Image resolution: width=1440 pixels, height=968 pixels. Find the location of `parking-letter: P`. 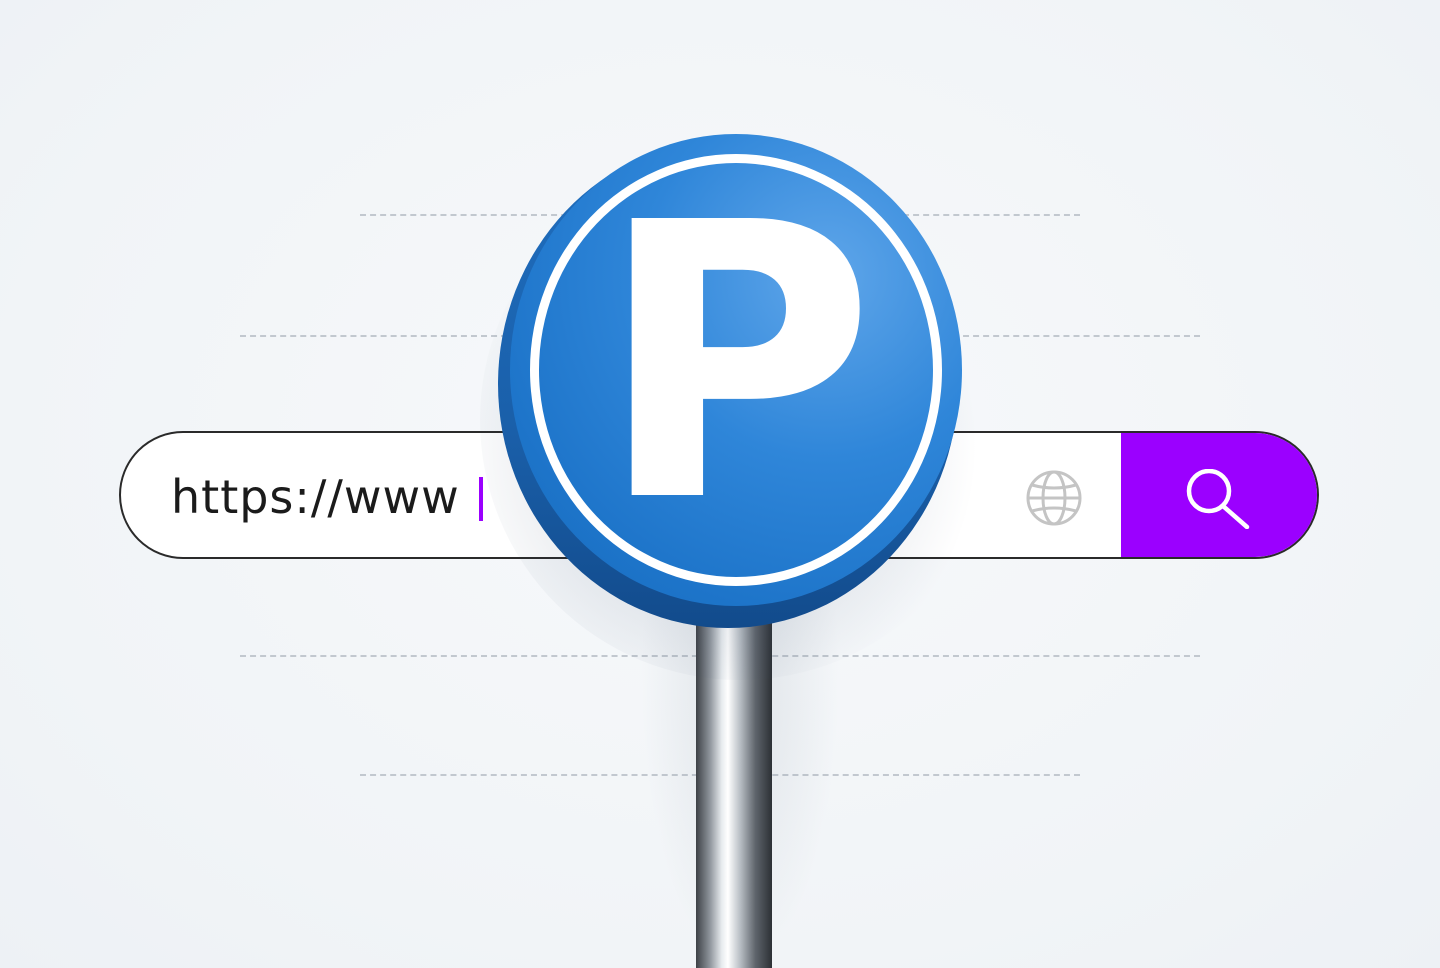

parking-letter: P is located at coordinates (736, 363).